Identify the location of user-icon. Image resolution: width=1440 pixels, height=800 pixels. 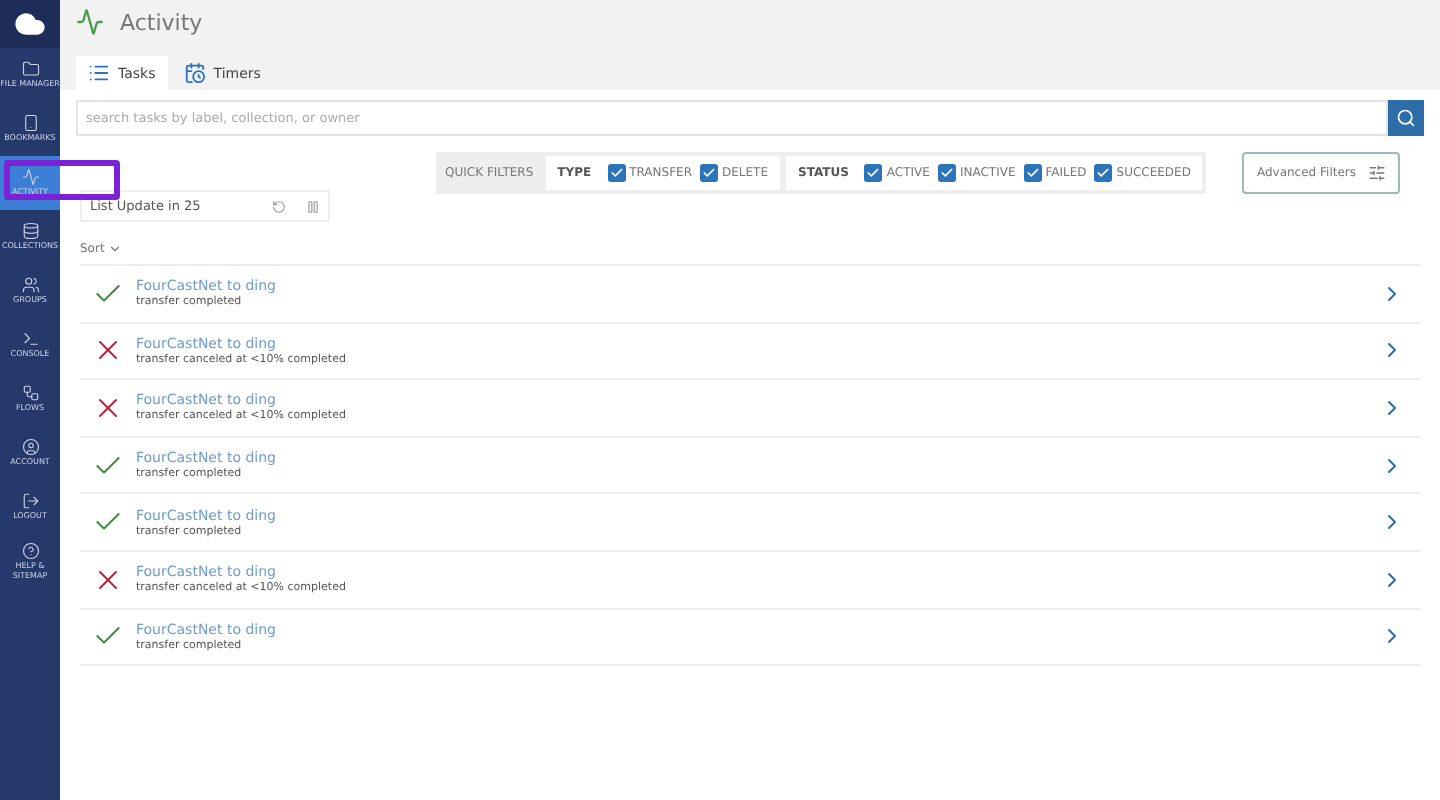
(30, 447).